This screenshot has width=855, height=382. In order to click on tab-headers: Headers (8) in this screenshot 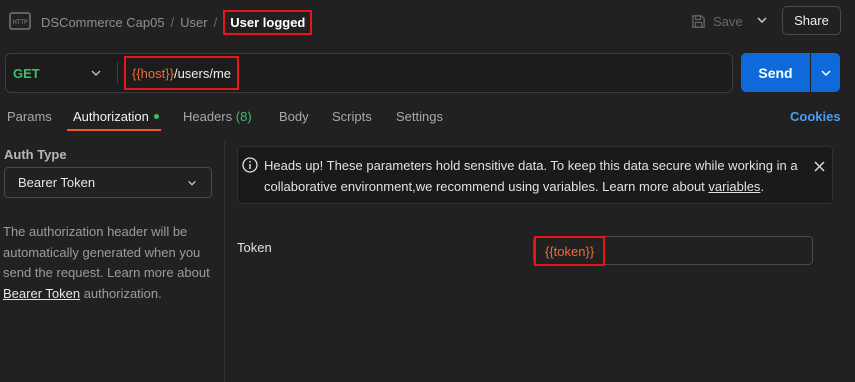, I will do `click(217, 116)`.